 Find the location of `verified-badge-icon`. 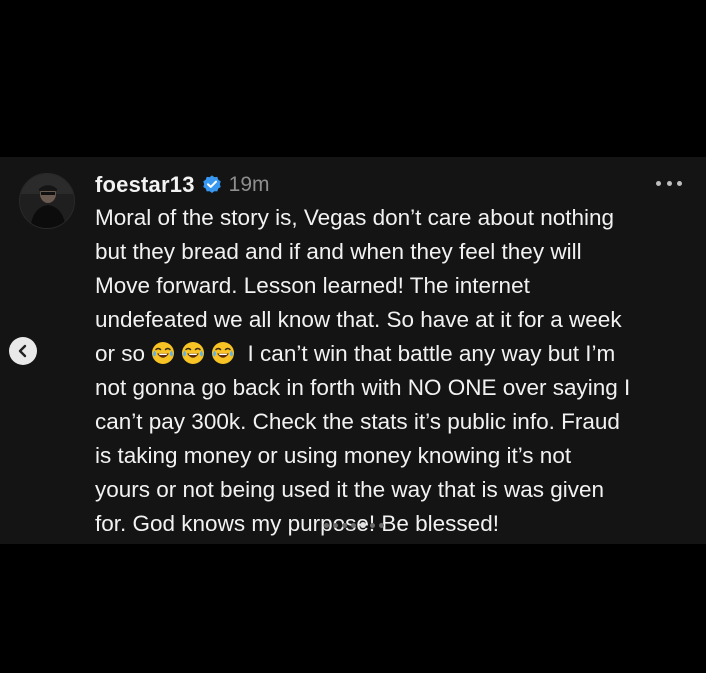

verified-badge-icon is located at coordinates (212, 185).